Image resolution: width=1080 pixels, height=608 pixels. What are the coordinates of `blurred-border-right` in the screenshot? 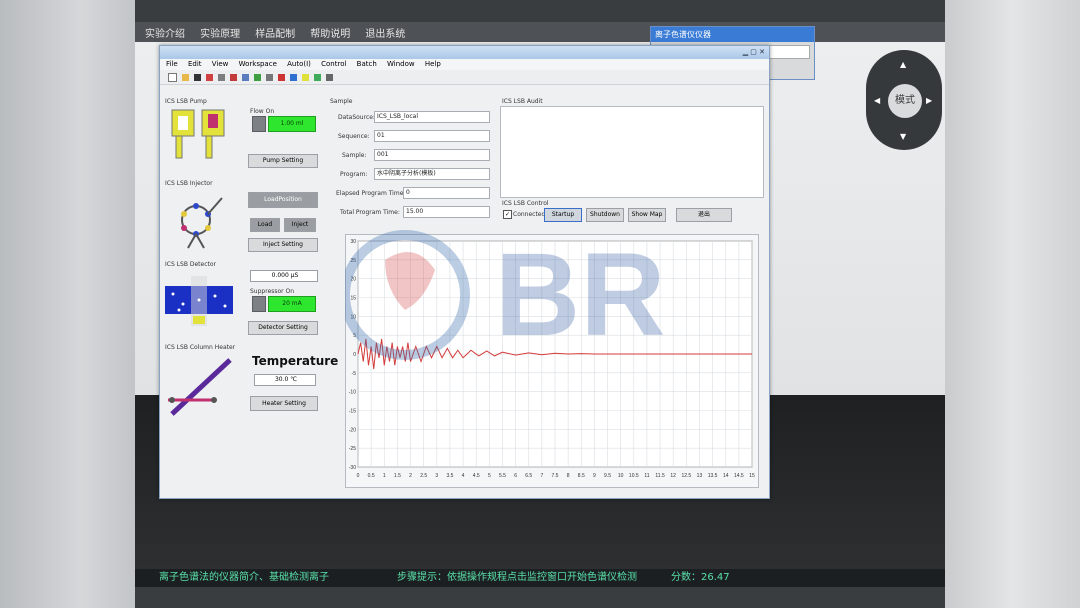 It's located at (1012, 304).